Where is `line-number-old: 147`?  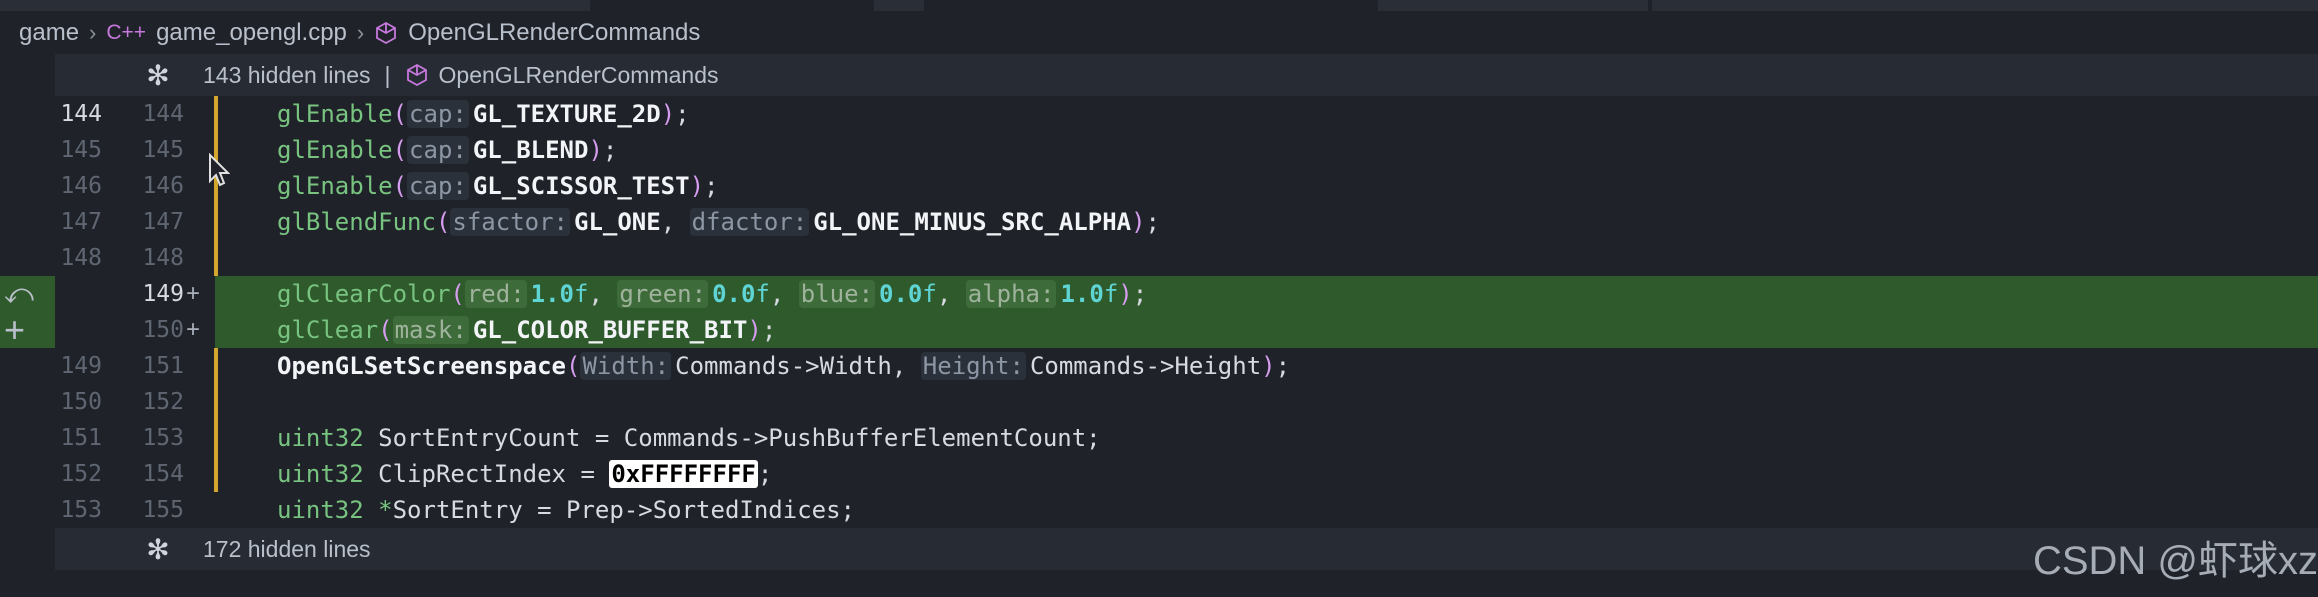 line-number-old: 147 is located at coordinates (81, 222).